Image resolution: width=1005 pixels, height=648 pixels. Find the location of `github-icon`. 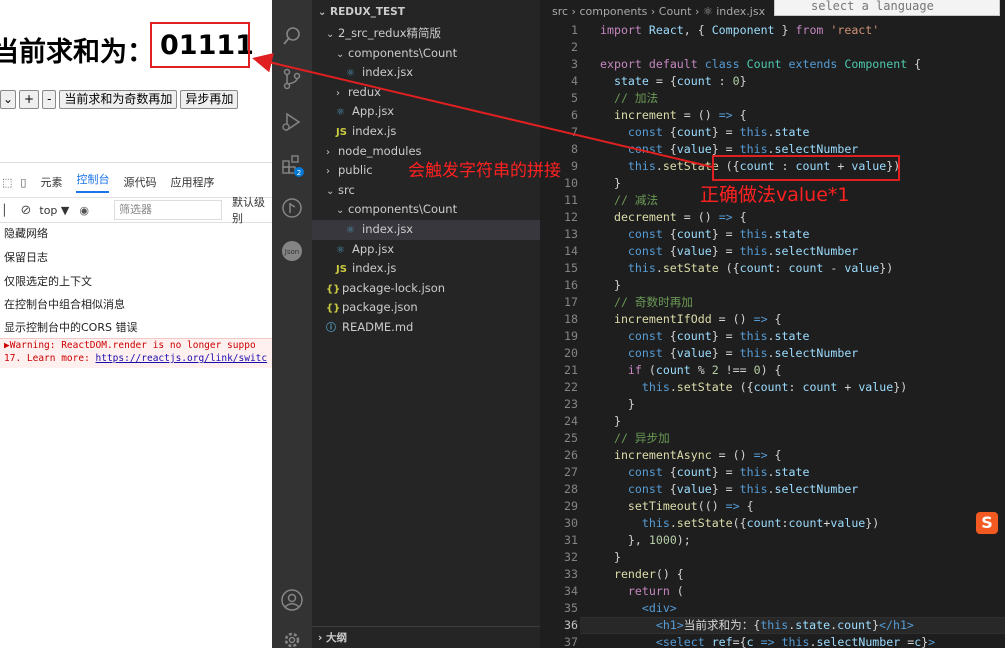

github-icon is located at coordinates (292, 208).